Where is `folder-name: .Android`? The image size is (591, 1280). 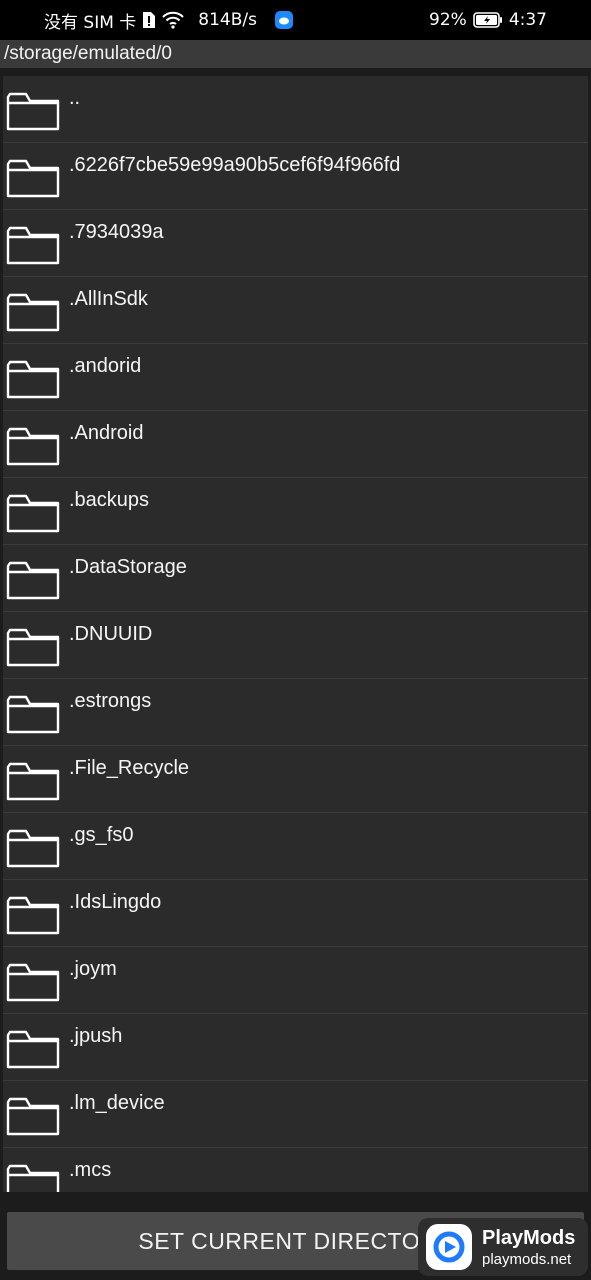
folder-name: .Android is located at coordinates (106, 433).